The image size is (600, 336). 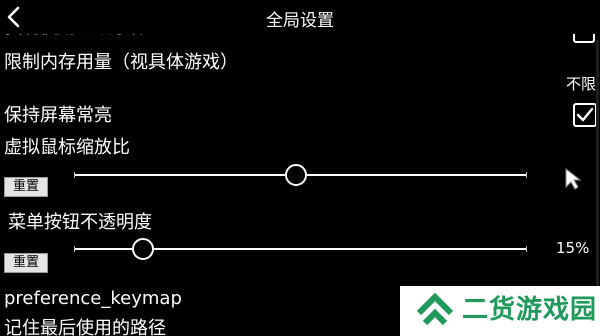 I want to click on memory-limit-value: 不限, so click(x=581, y=84).